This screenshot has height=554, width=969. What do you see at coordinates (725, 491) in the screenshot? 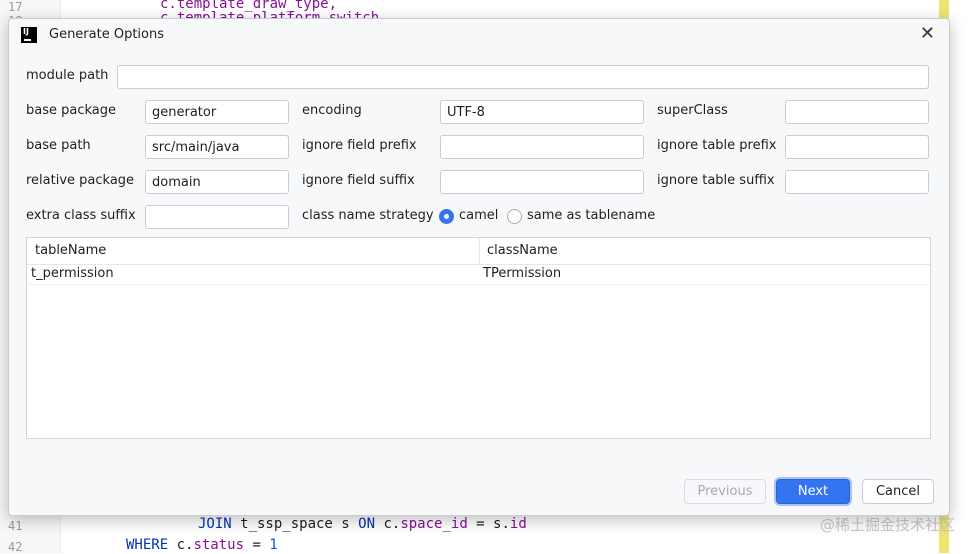
I see `previous-button: Previous` at bounding box center [725, 491].